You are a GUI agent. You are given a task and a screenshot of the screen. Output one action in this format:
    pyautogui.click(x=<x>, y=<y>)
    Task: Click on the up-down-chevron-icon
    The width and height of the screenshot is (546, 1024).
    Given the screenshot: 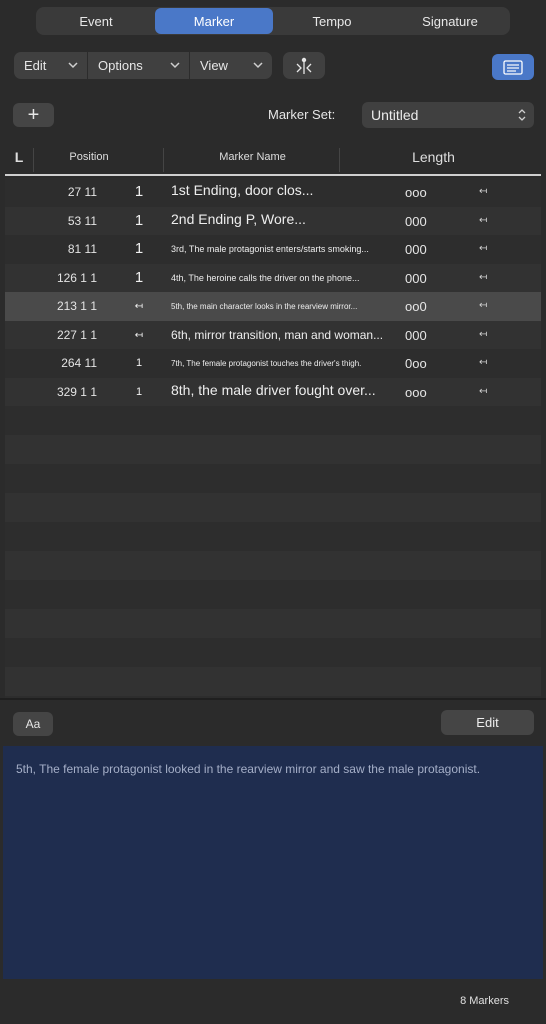 What is the action you would take?
    pyautogui.click(x=522, y=115)
    